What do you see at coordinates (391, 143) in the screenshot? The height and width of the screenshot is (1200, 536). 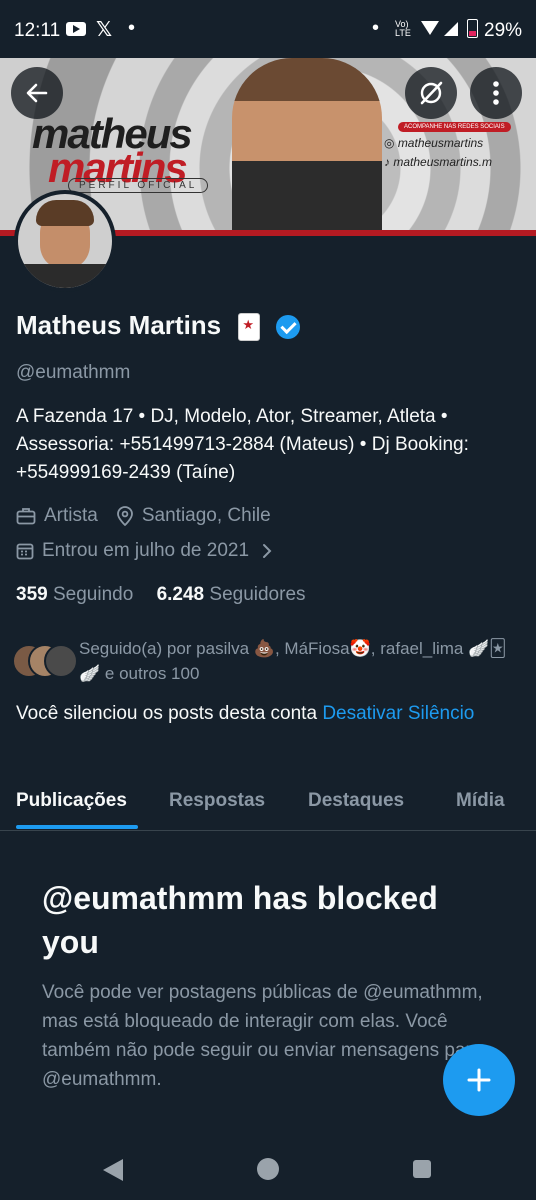 I see `instagram-icon: ◎` at bounding box center [391, 143].